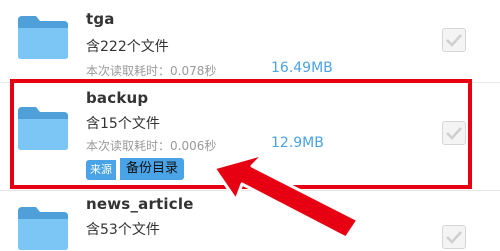 This screenshot has width=500, height=251. Describe the element at coordinates (100, 19) in the screenshot. I see `folder-name: tga` at that location.